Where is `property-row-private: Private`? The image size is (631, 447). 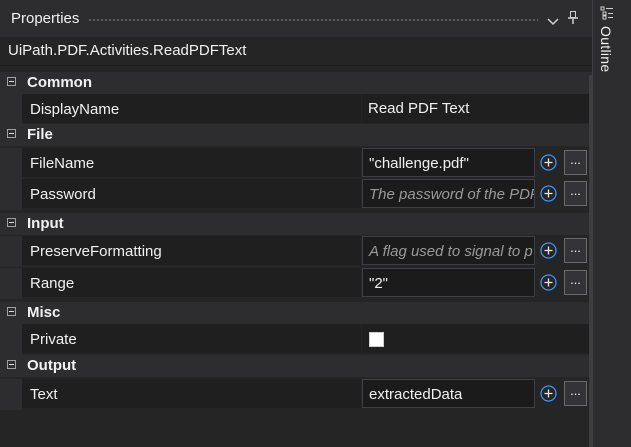
property-row-private: Private is located at coordinates (296, 339).